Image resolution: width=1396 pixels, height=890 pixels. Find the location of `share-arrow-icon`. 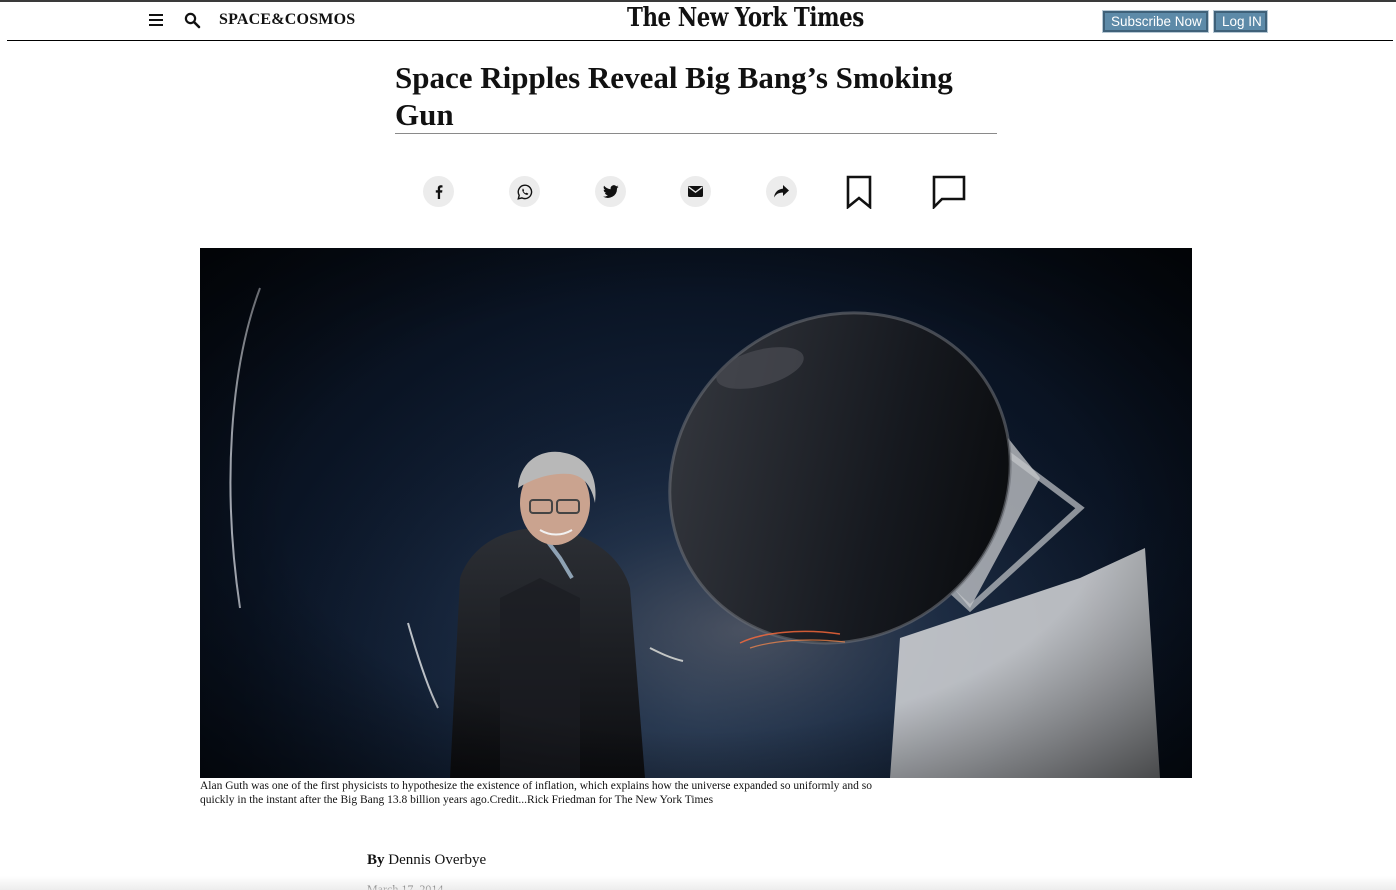

share-arrow-icon is located at coordinates (781, 191).